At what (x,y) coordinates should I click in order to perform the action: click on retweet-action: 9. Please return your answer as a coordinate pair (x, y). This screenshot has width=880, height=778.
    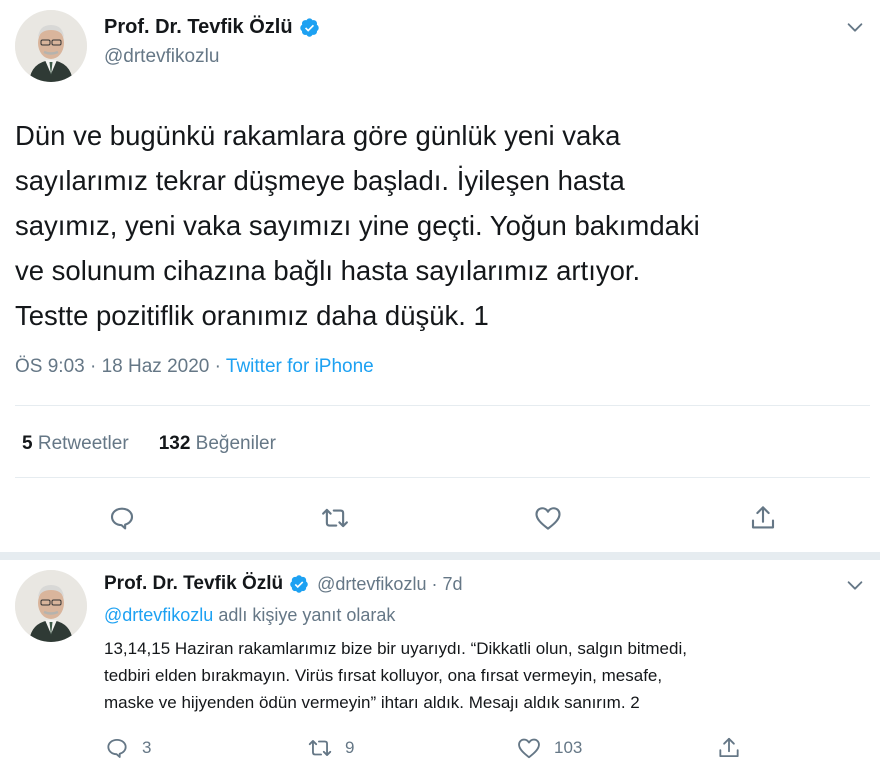
    Looking at the image, I should click on (330, 748).